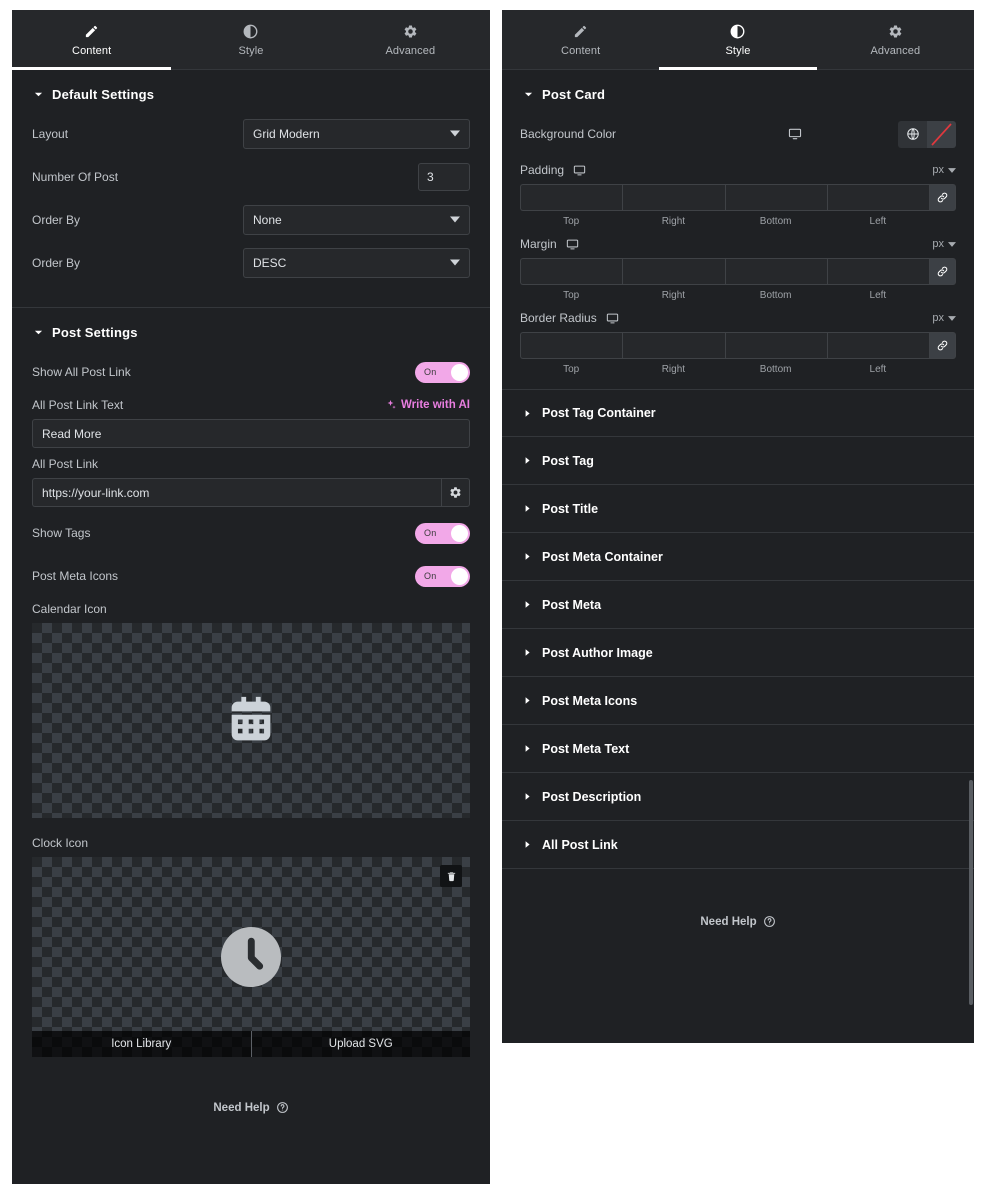 This screenshot has width=989, height=1194. I want to click on padding-unit-selector: px, so click(944, 170).